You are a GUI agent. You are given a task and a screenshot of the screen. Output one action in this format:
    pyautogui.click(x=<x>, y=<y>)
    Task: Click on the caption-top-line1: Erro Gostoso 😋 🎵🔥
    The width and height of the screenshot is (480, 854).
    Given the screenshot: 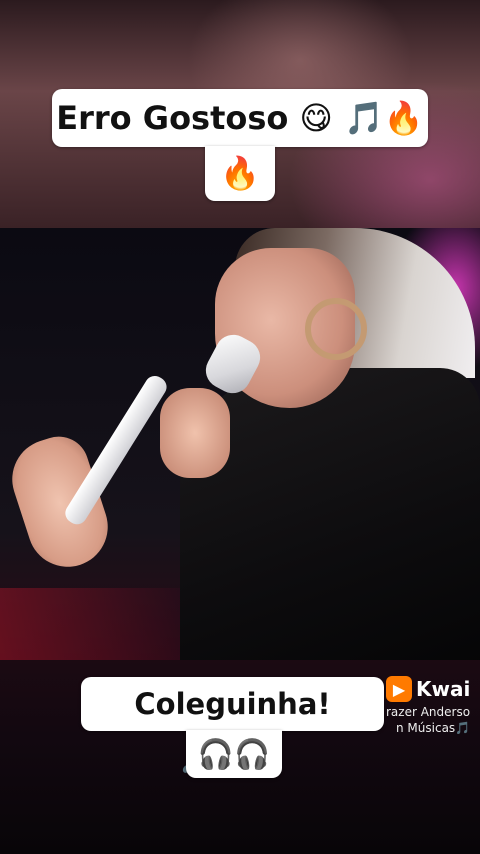 What is the action you would take?
    pyautogui.click(x=240, y=118)
    